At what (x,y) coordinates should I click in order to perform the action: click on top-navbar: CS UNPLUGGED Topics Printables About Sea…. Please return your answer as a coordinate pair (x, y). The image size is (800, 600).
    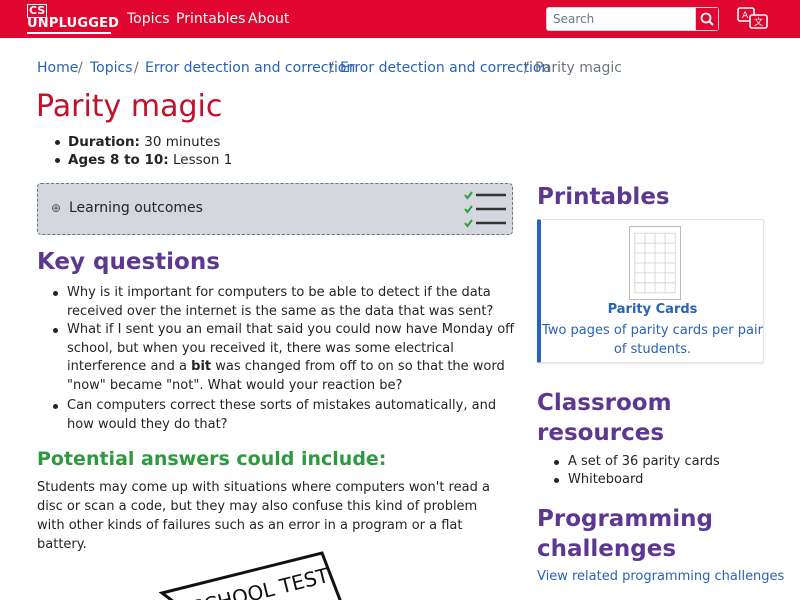
    Looking at the image, I should click on (400, 19).